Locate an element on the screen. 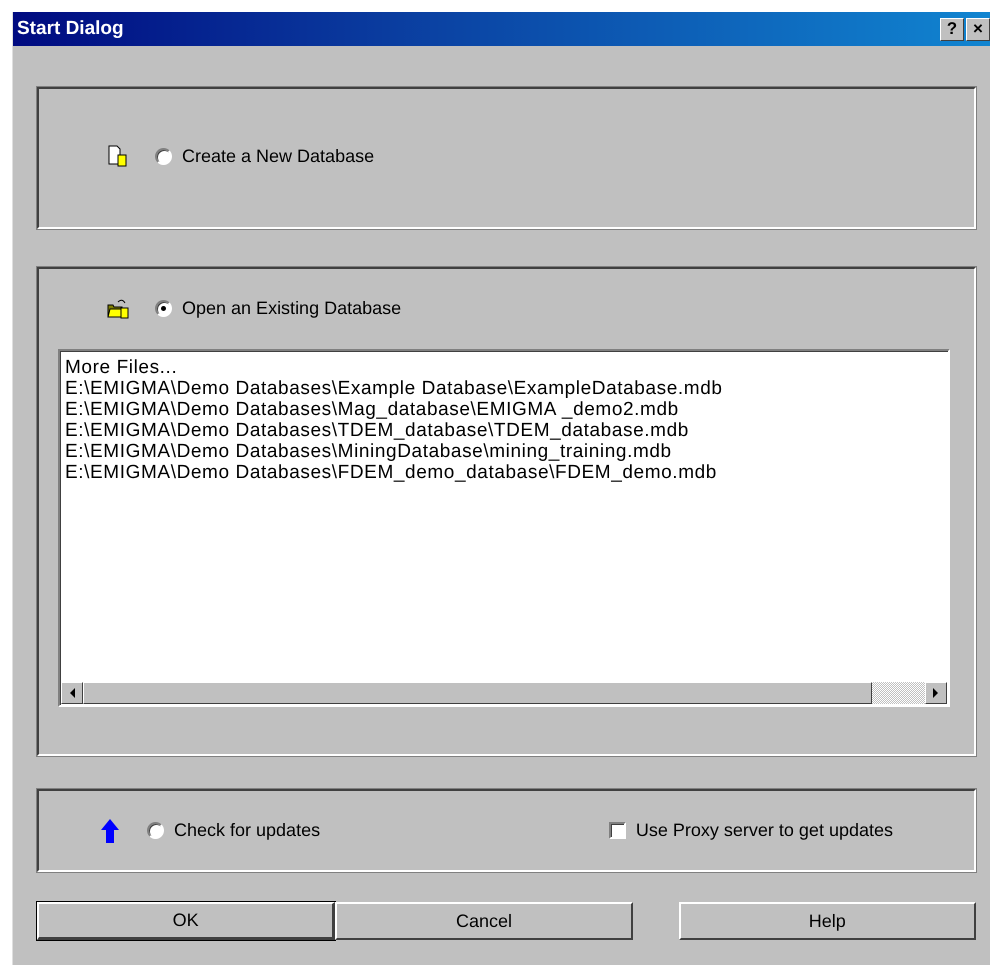  window-title: Start Dialog is located at coordinates (70, 29).